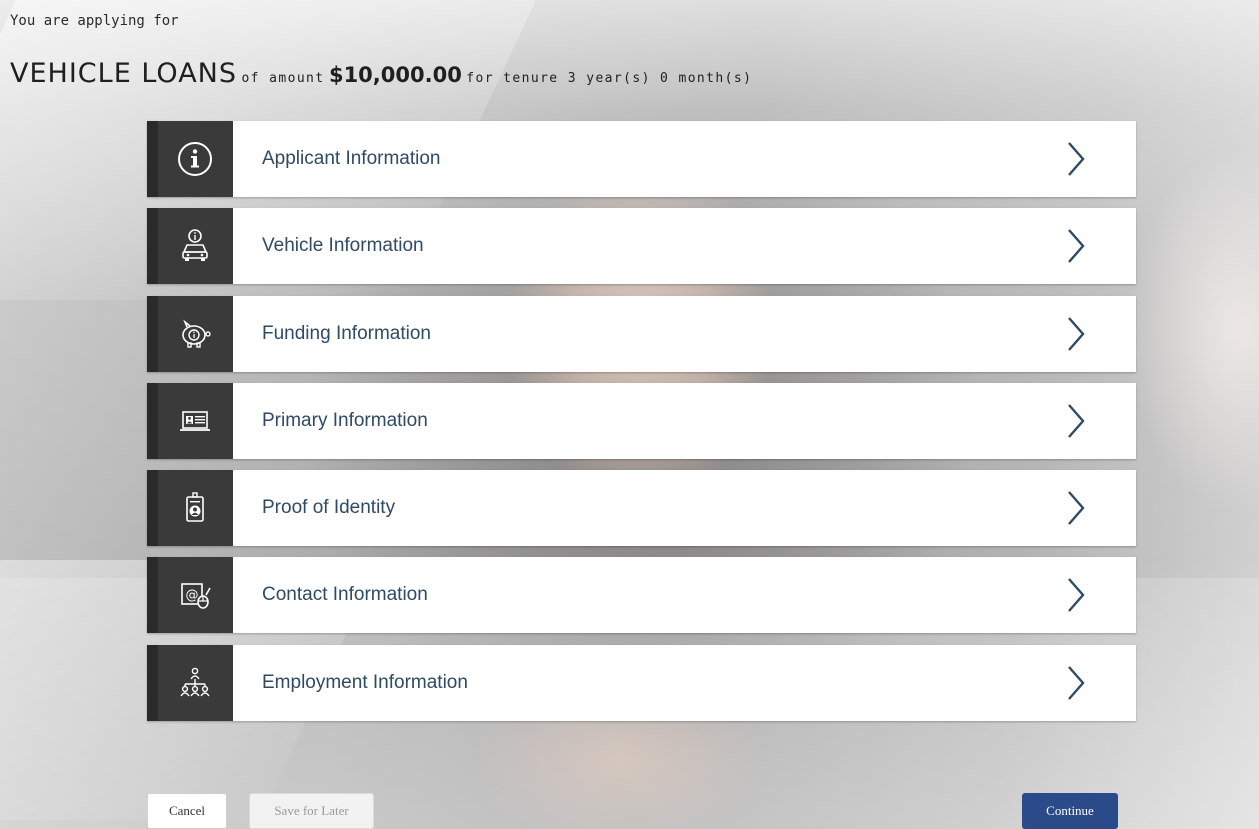 Image resolution: width=1259 pixels, height=829 pixels. Describe the element at coordinates (365, 682) in the screenshot. I see `section-label: Employment Information` at that location.